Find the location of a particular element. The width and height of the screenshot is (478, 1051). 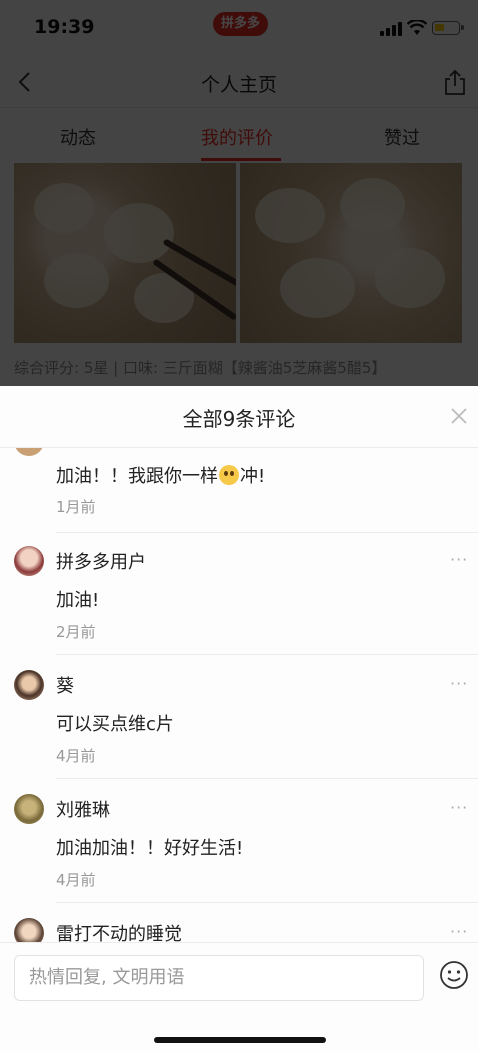

page-title: 个人主页 is located at coordinates (238, 85).